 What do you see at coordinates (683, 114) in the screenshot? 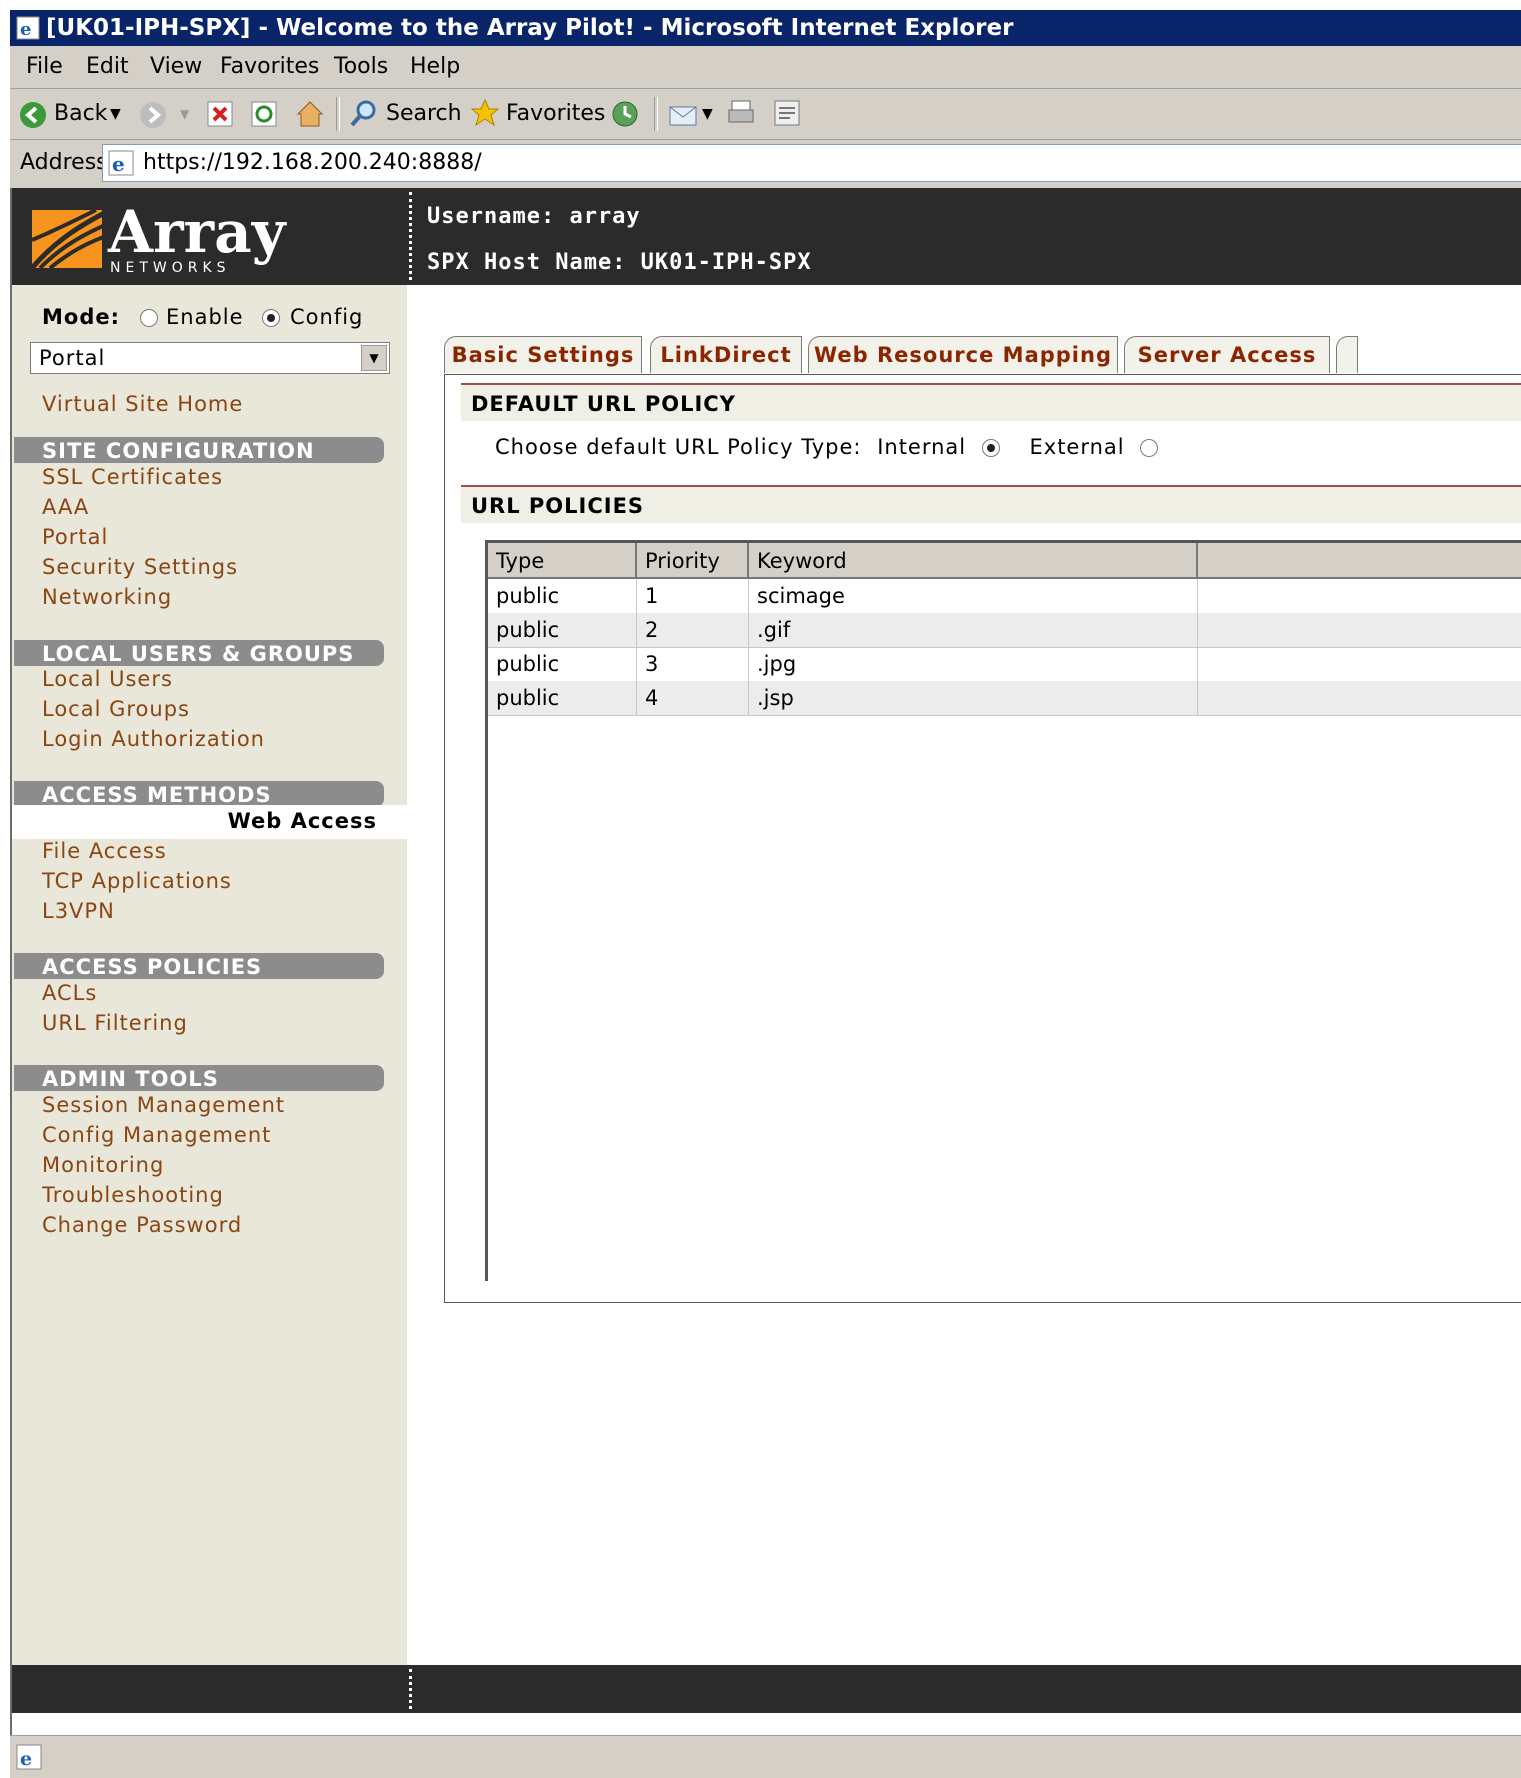
I see `mail-icon` at bounding box center [683, 114].